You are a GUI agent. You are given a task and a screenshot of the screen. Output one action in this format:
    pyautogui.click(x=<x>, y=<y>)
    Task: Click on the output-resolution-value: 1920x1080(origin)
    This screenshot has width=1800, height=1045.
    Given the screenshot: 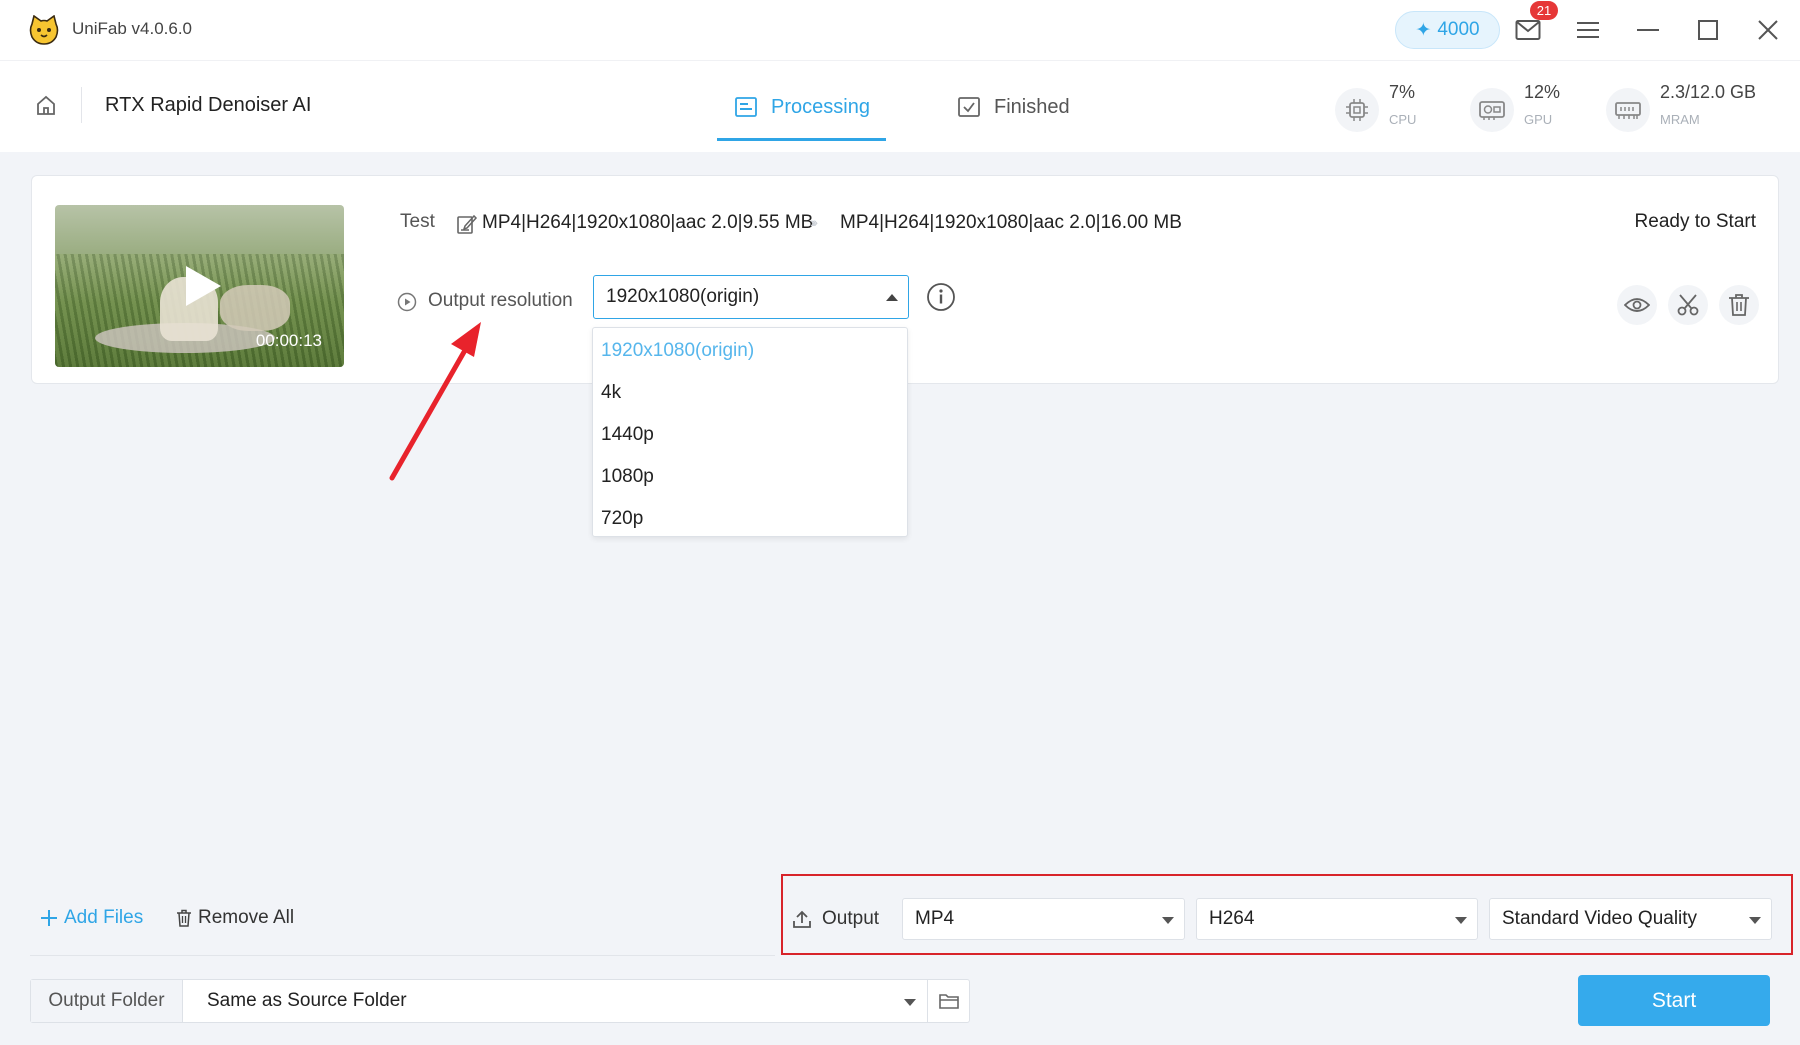 What is the action you would take?
    pyautogui.click(x=683, y=296)
    